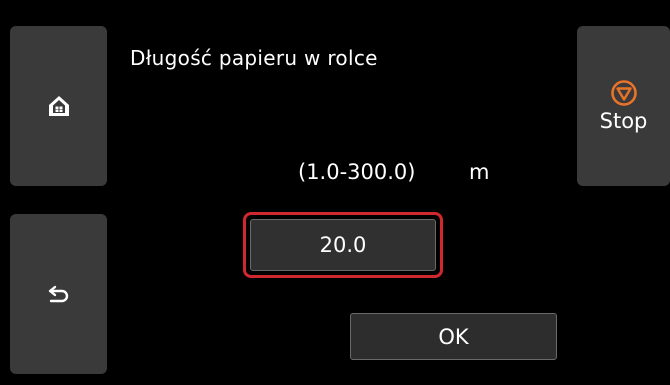 The height and width of the screenshot is (385, 670). I want to click on unit-label: m, so click(479, 172).